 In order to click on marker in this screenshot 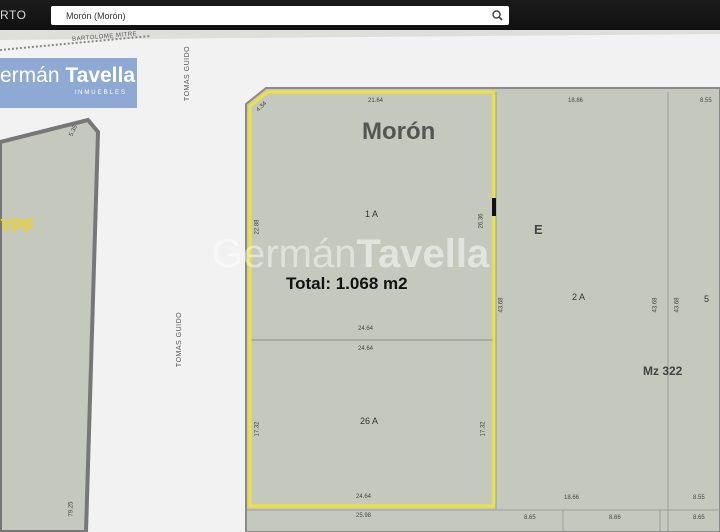, I will do `click(494, 207)`.